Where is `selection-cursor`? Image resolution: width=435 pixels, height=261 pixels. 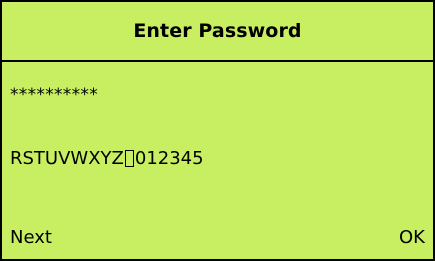 selection-cursor is located at coordinates (129, 158).